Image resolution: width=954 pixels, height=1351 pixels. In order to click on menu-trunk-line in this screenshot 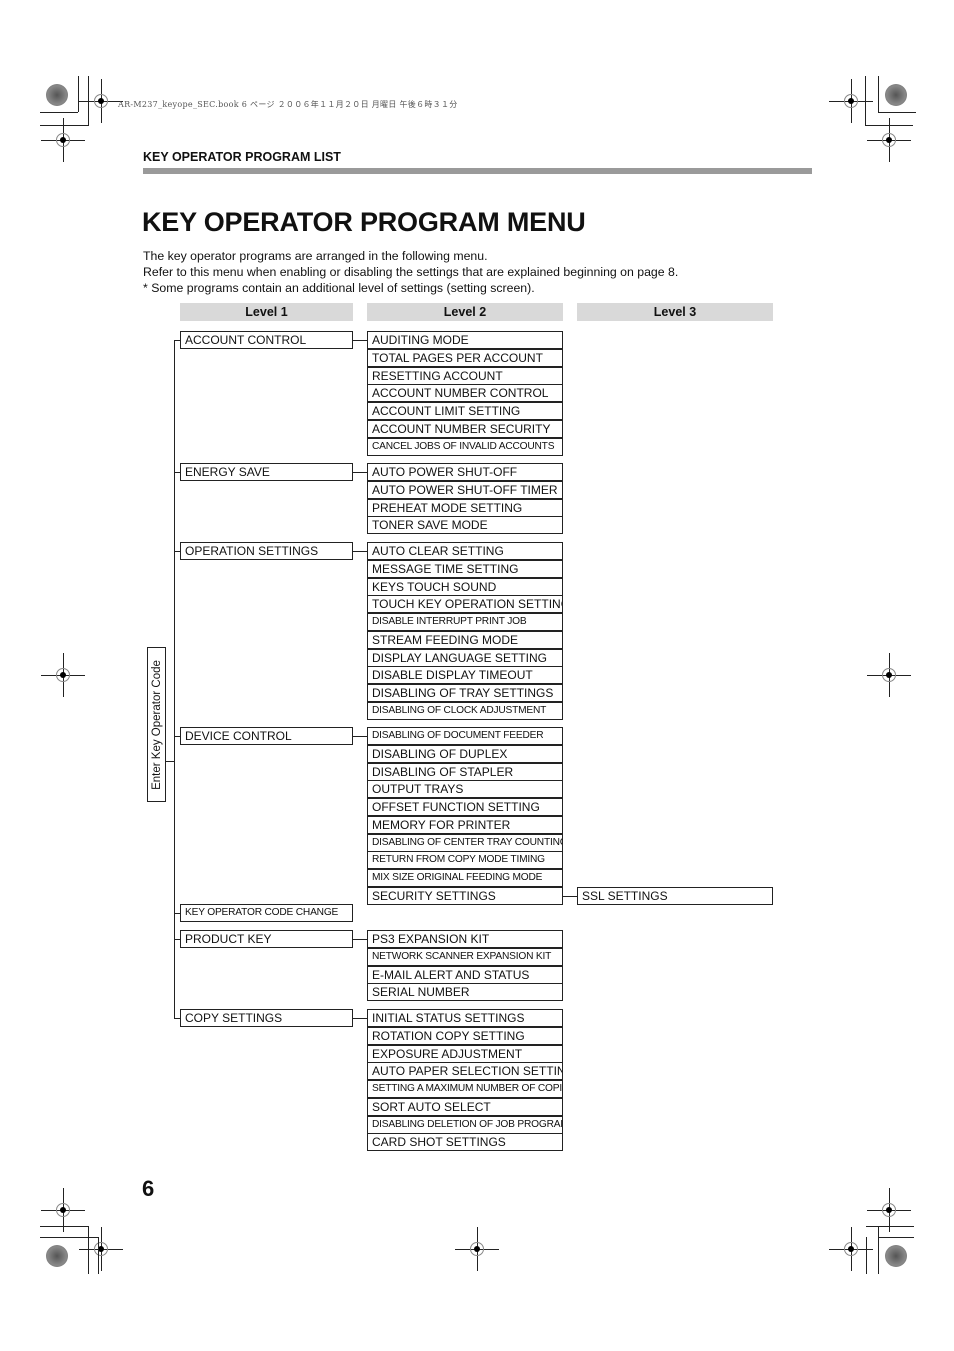, I will do `click(174, 679)`.